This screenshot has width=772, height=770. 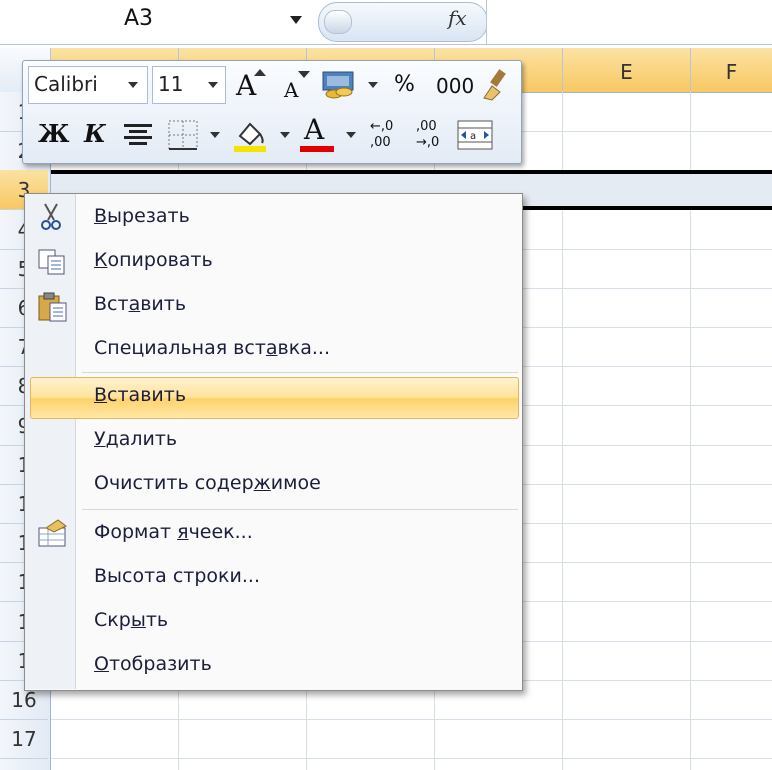 What do you see at coordinates (157, 620) in the screenshot?
I see `menu-label-post: ть` at bounding box center [157, 620].